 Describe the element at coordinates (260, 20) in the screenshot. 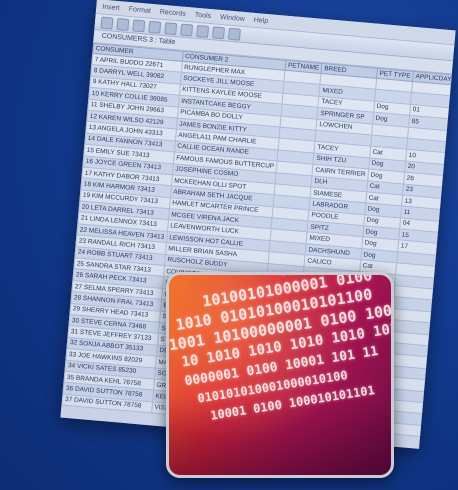

I see `menu-item: Help` at that location.